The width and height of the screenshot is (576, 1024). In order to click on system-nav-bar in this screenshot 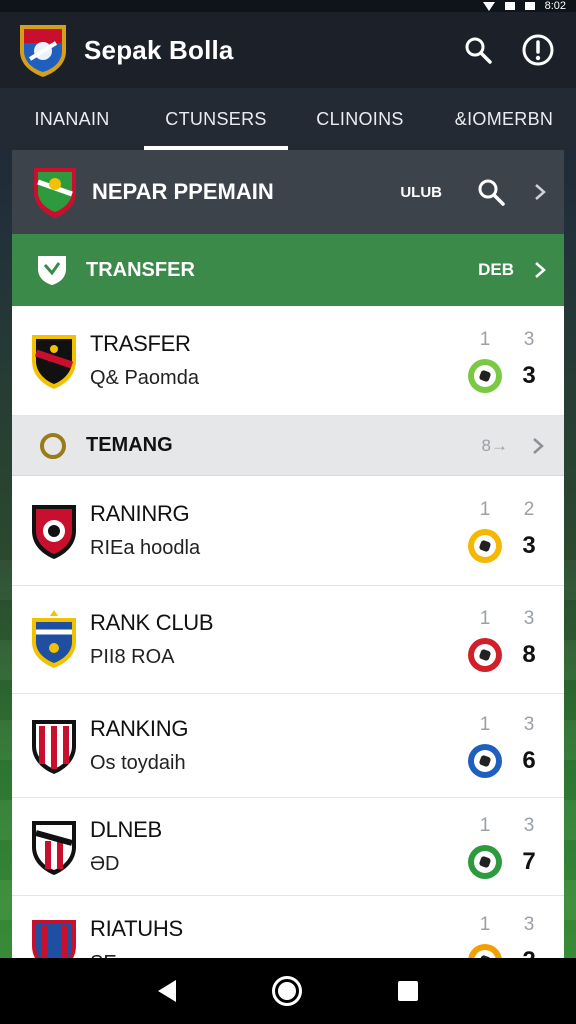, I will do `click(288, 991)`.